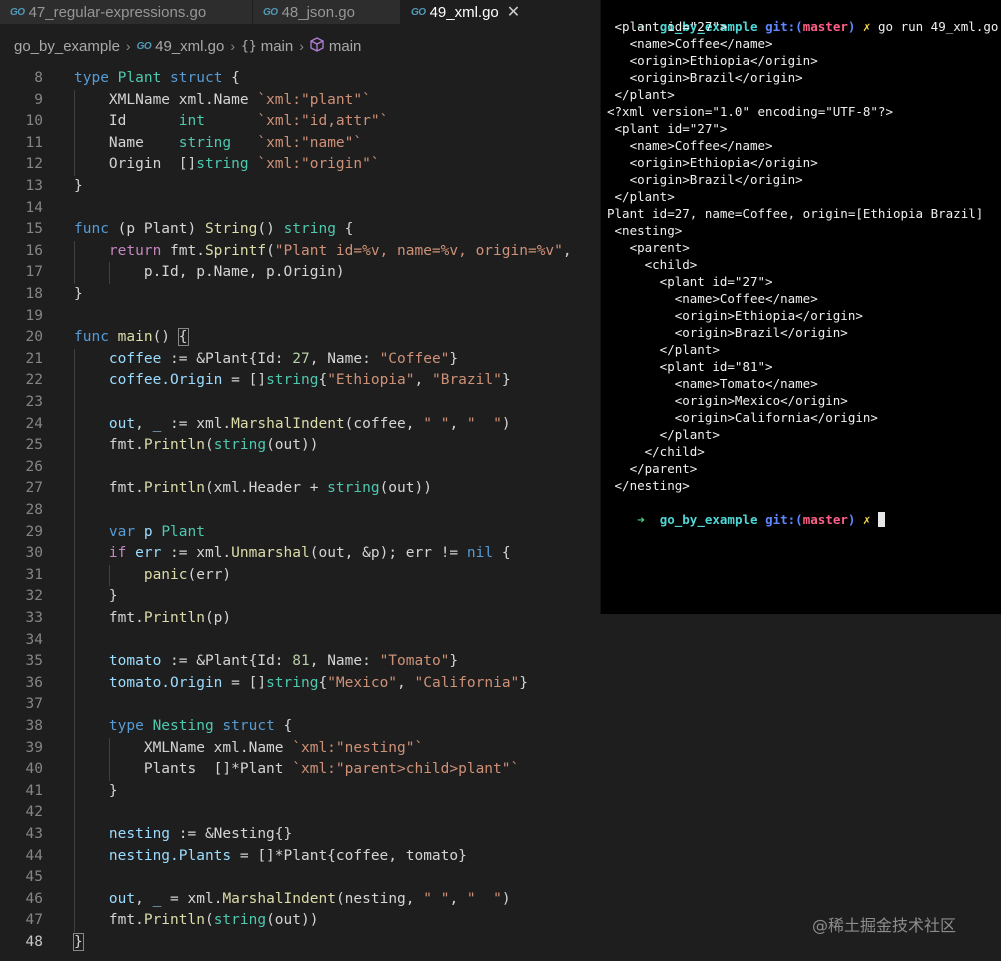 Image resolution: width=1001 pixels, height=961 pixels. I want to click on code-token: Origin [], so click(135, 164).